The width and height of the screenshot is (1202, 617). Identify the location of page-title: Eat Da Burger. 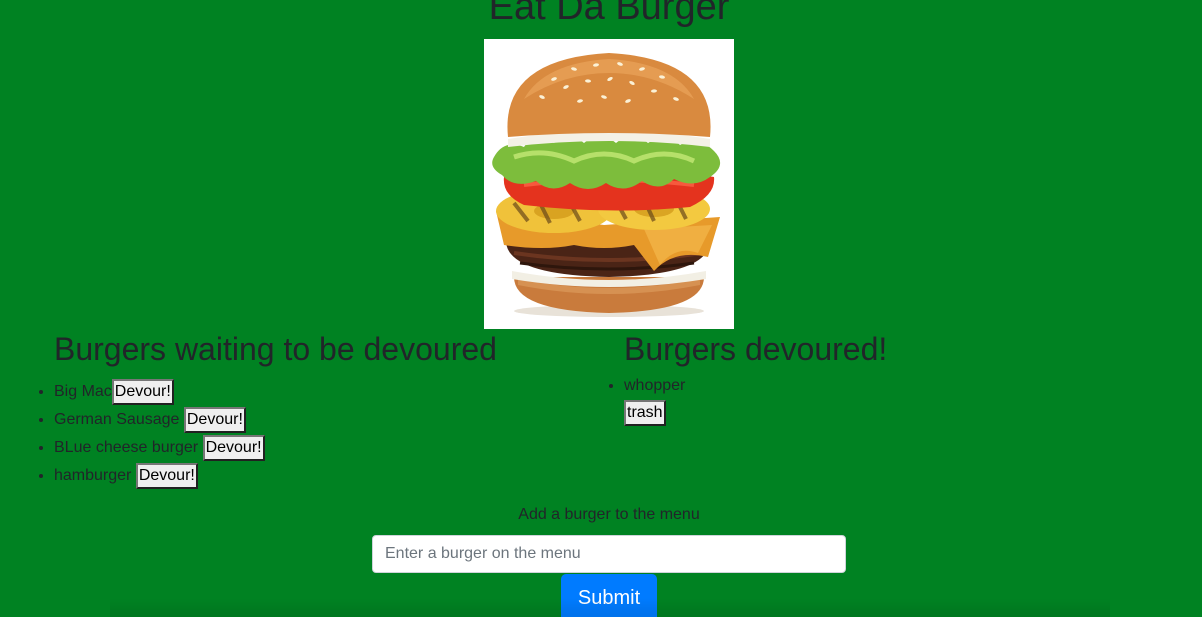
(609, 14).